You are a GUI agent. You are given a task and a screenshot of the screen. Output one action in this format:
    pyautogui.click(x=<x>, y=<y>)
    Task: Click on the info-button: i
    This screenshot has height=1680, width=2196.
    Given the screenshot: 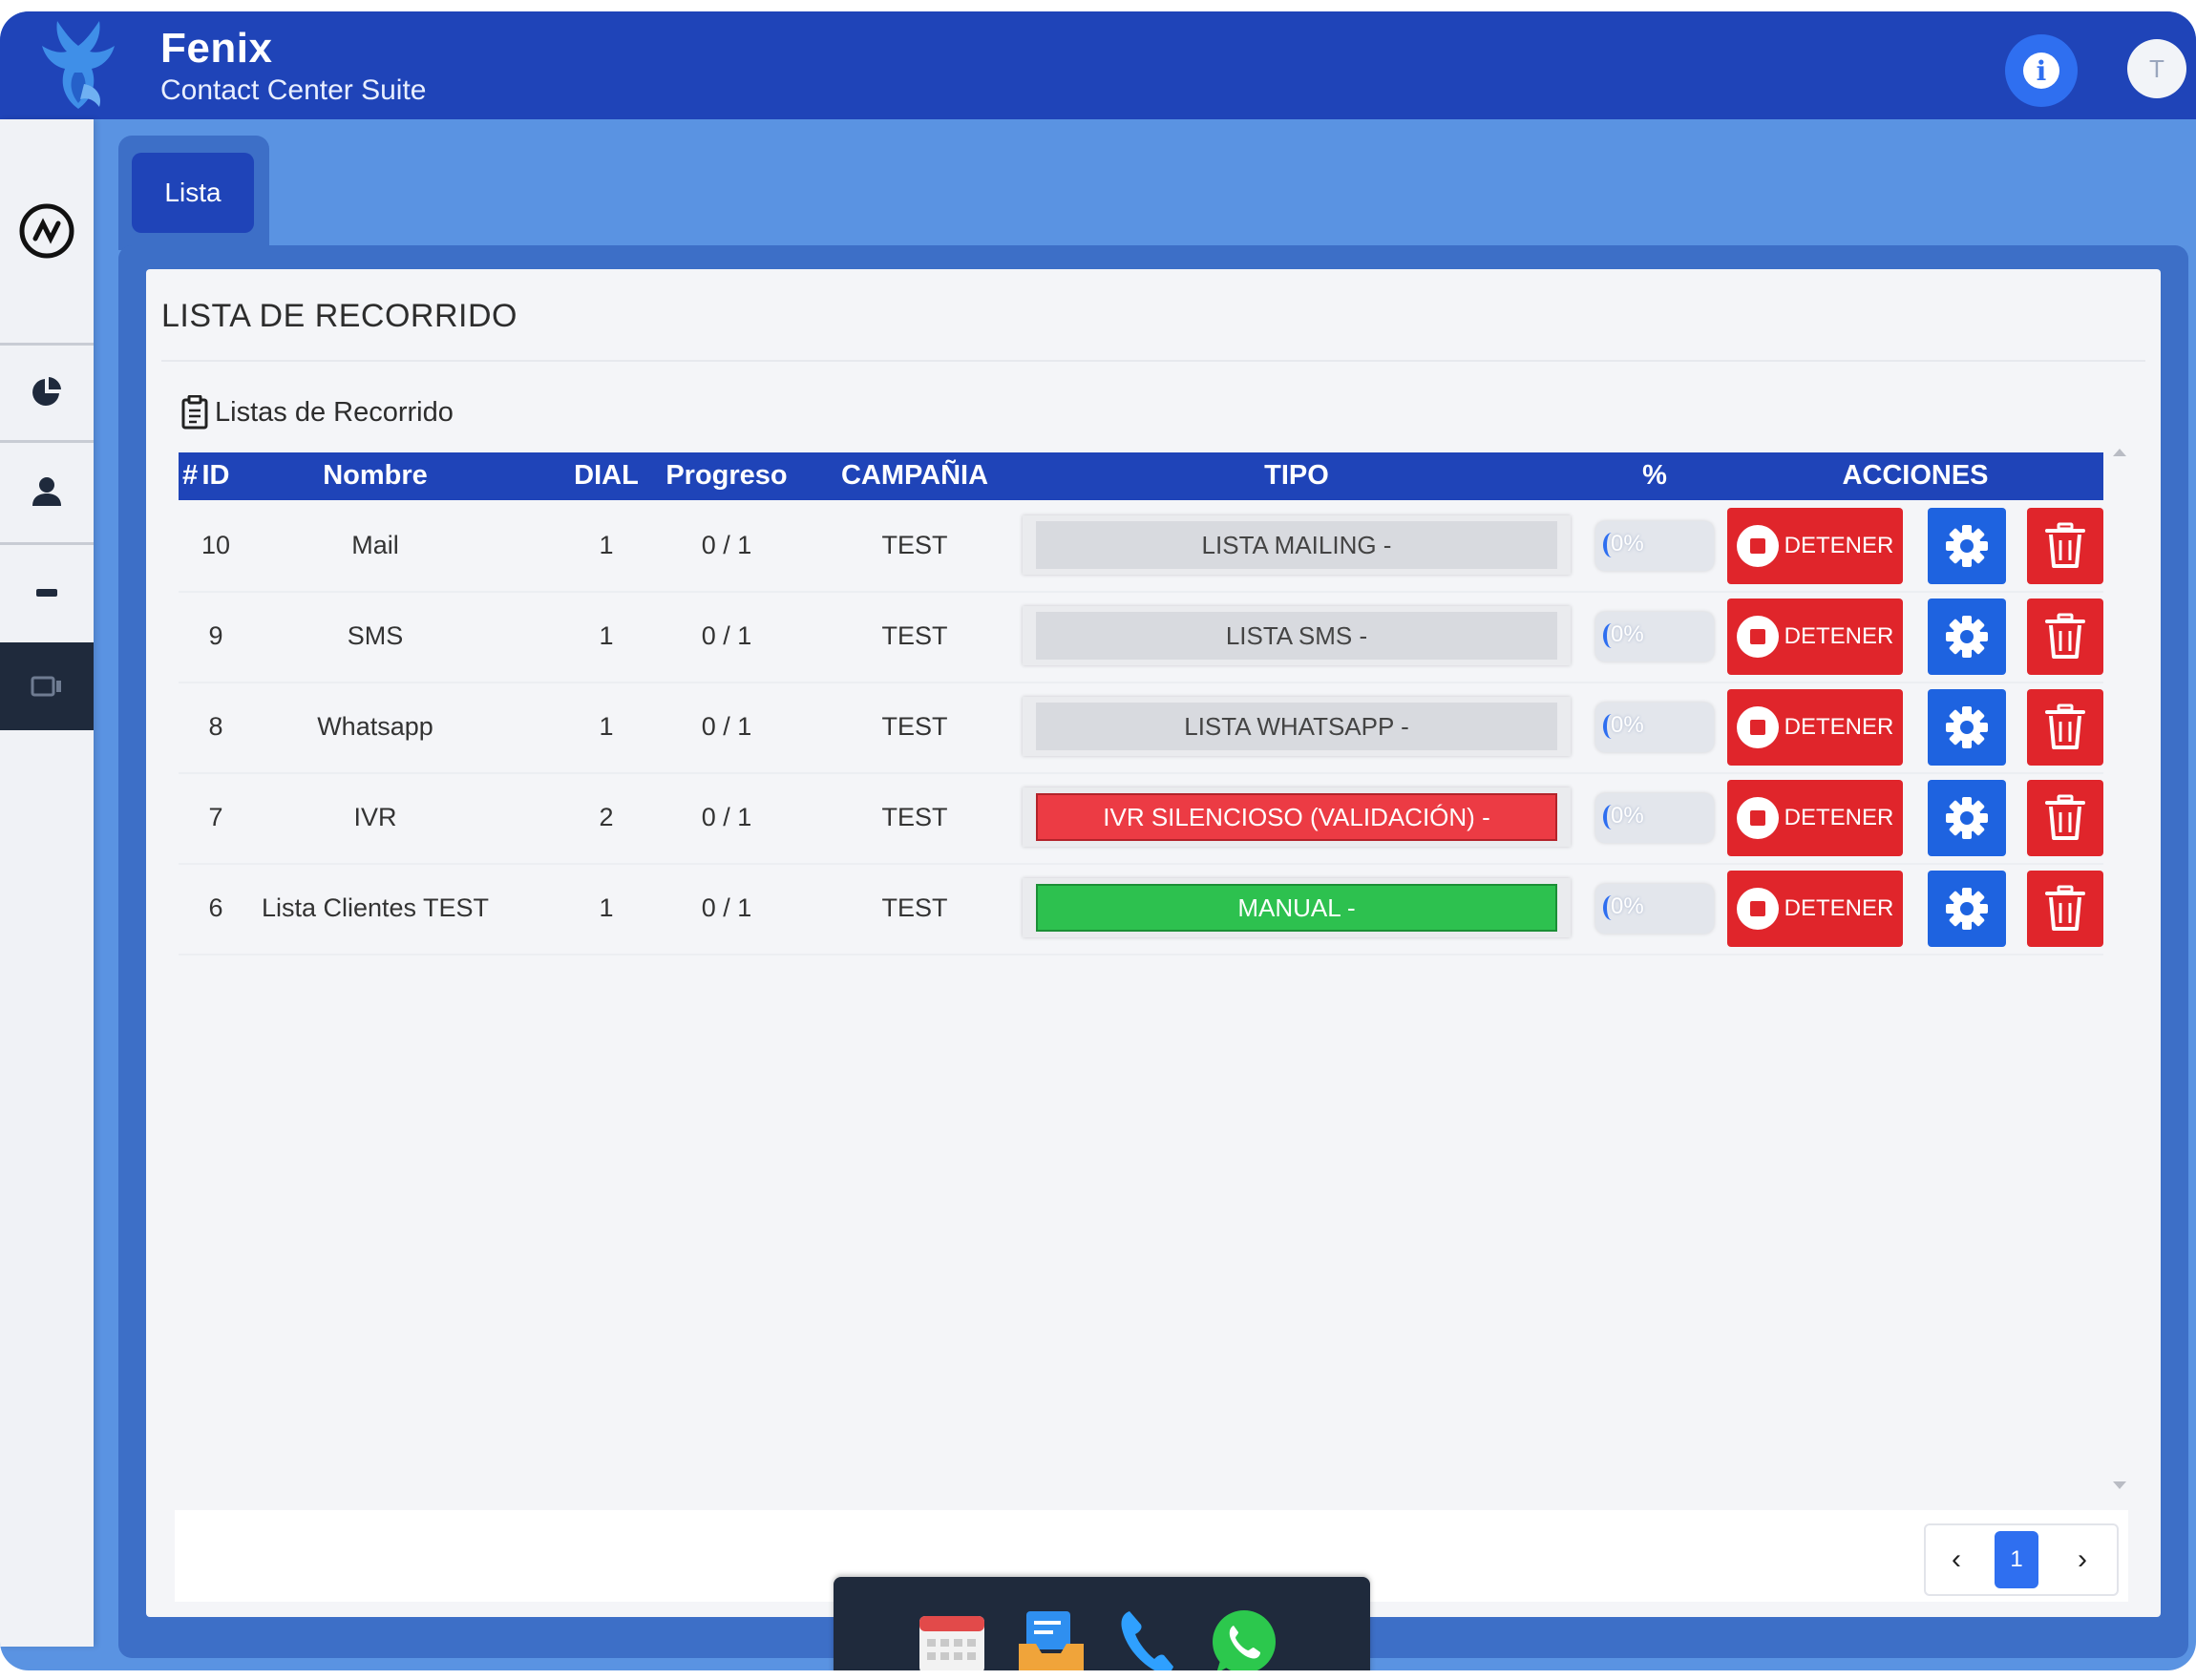 What is the action you would take?
    pyautogui.click(x=2041, y=70)
    